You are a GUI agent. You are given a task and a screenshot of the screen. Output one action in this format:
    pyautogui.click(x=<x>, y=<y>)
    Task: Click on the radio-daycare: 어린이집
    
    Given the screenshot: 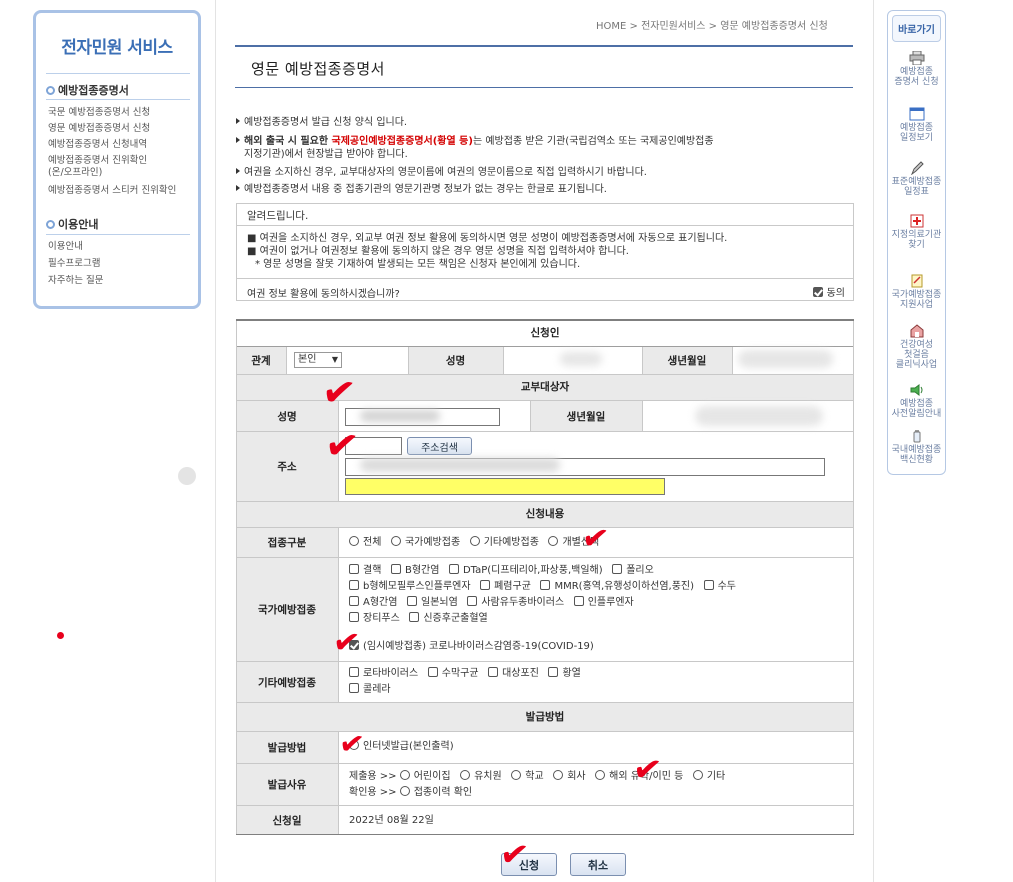 What is the action you would take?
    pyautogui.click(x=425, y=776)
    